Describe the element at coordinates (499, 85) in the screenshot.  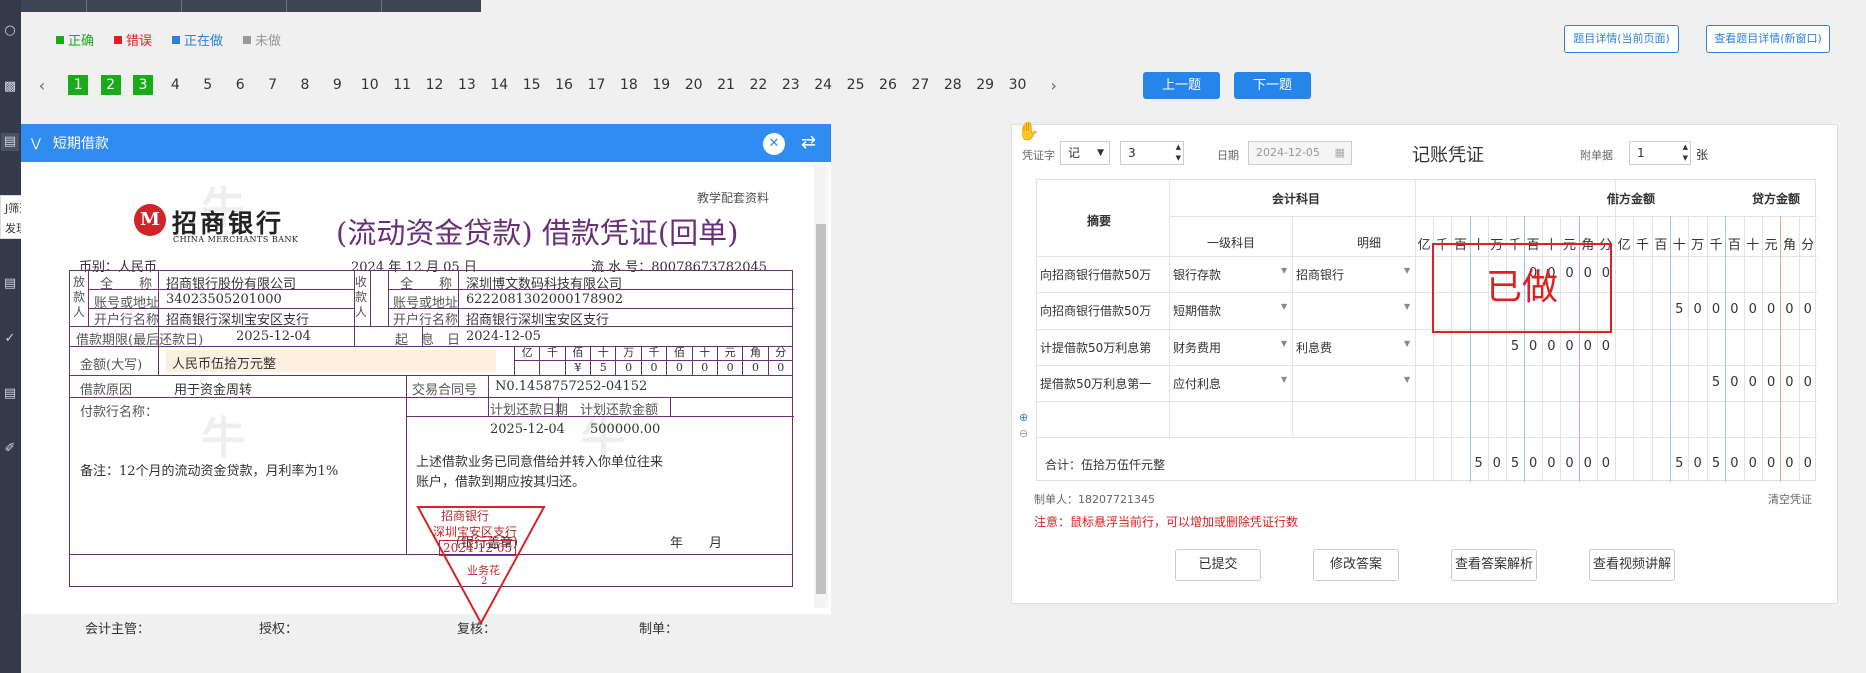
I see `question-14: 14` at that location.